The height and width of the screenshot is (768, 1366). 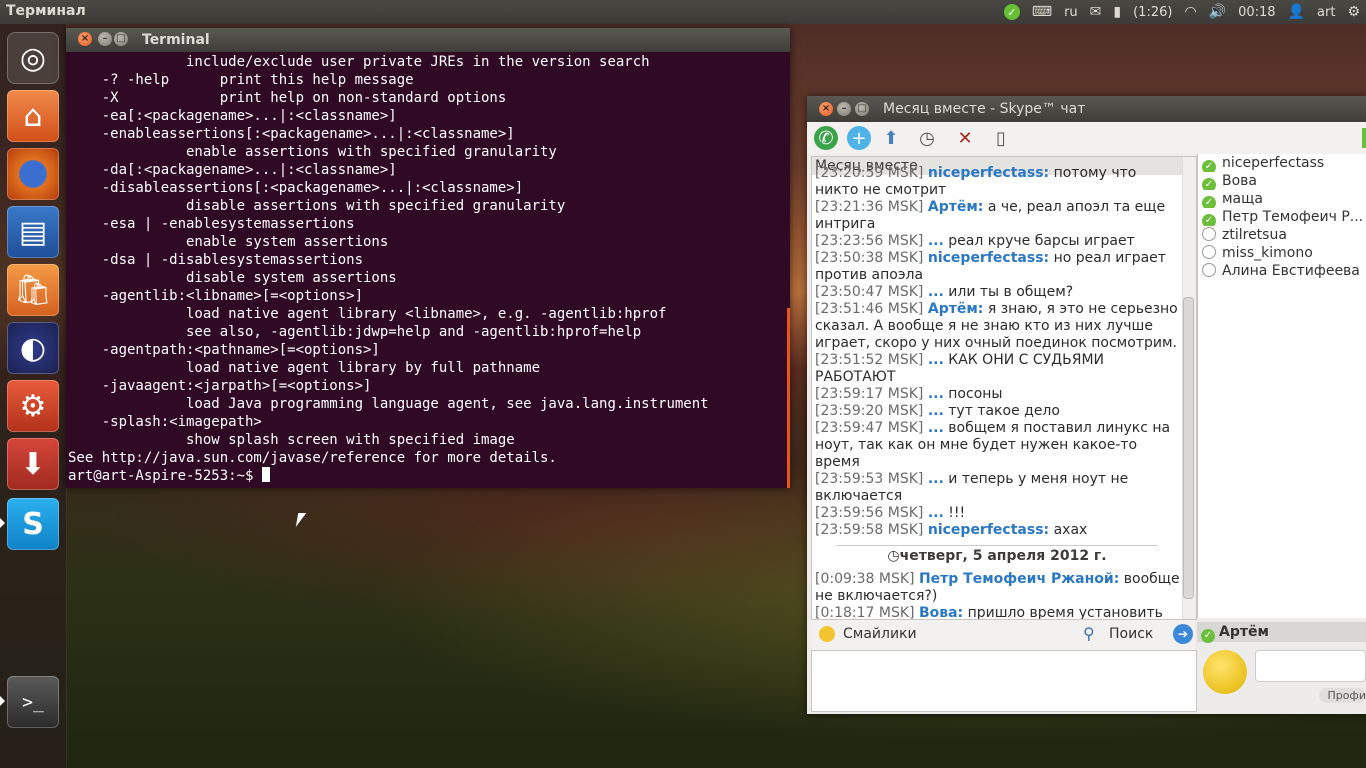 I want to click on message-author: Петр Темофеич Ржаной:, so click(x=1019, y=579).